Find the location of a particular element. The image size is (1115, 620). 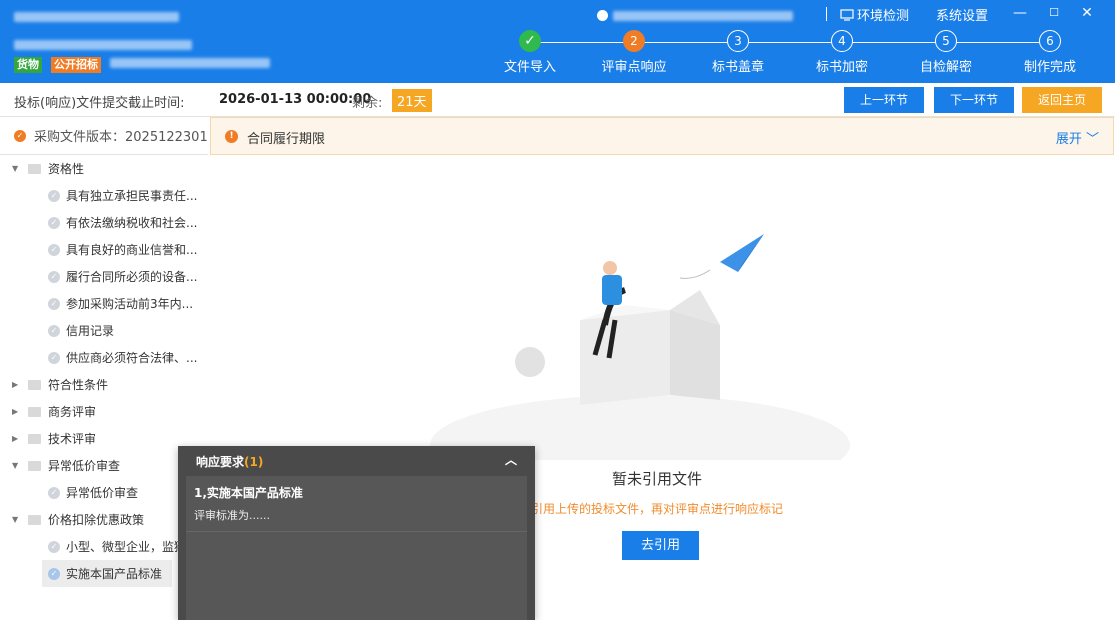

expand-label: 展开 is located at coordinates (1068, 139).